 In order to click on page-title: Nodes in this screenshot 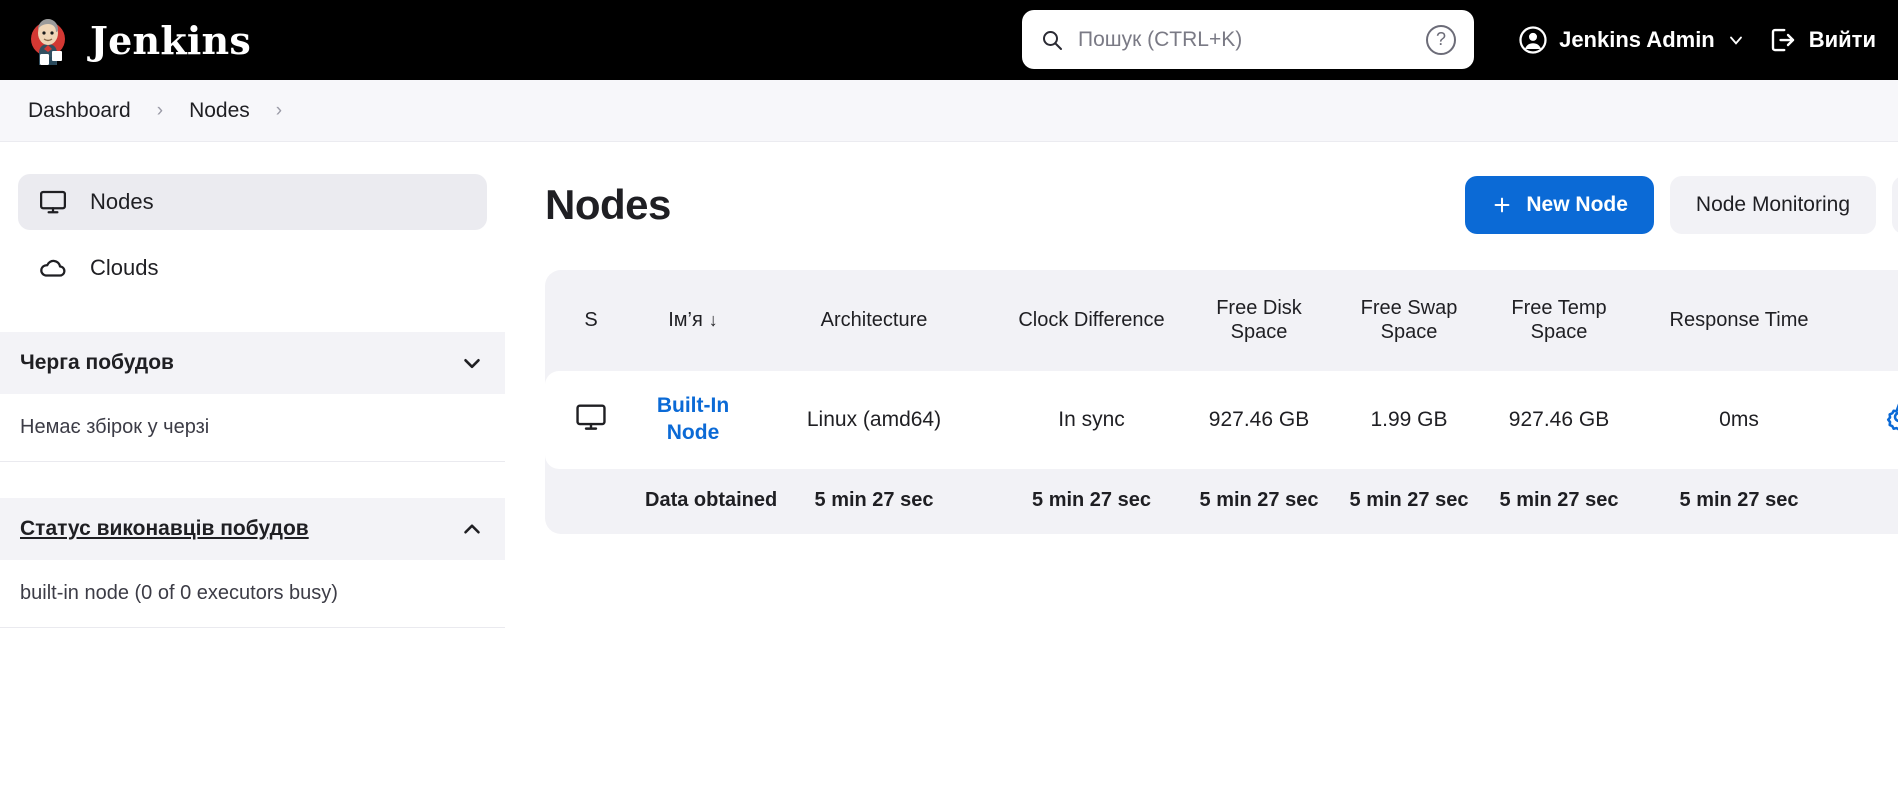, I will do `click(608, 204)`.